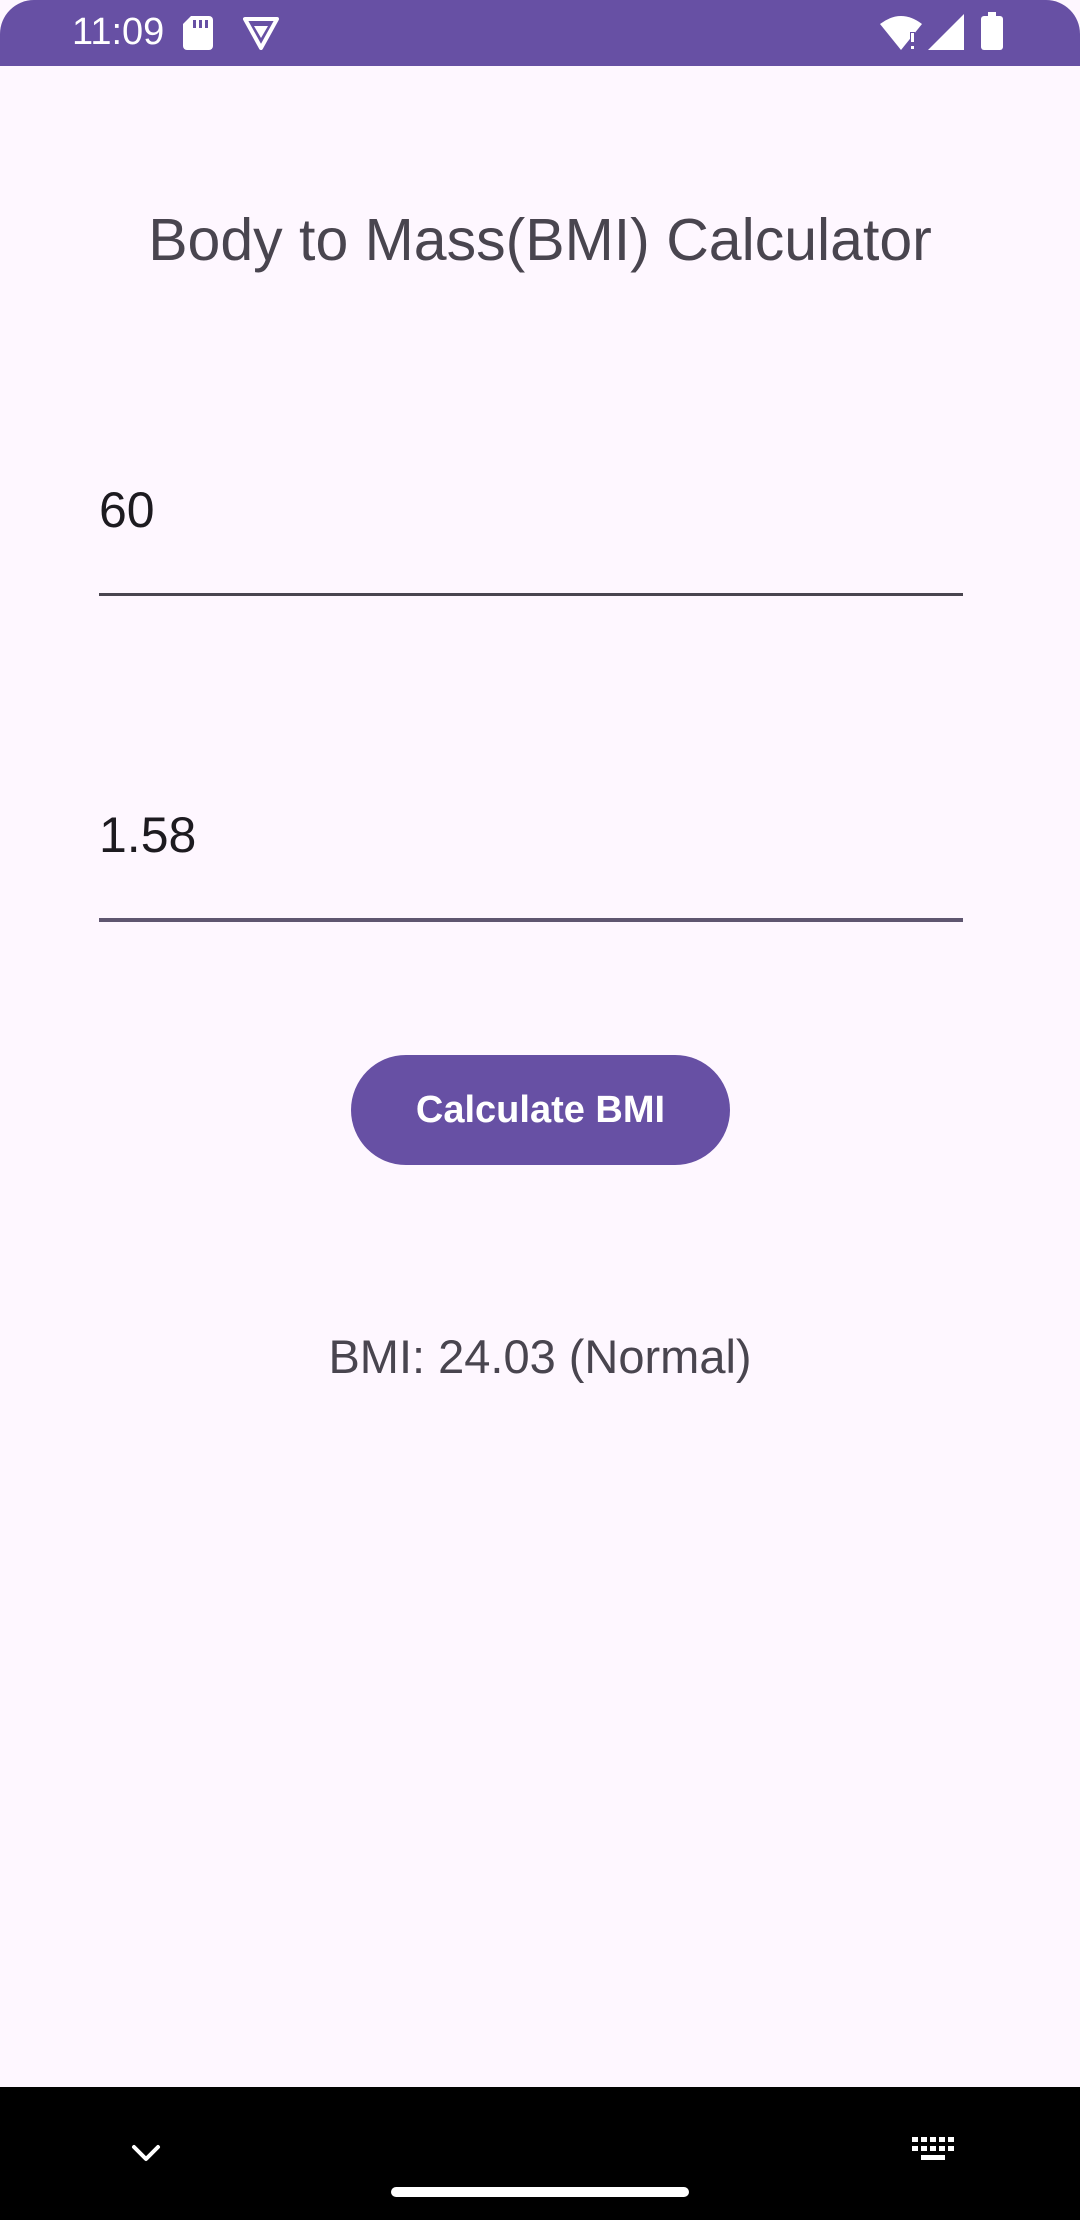 Image resolution: width=1080 pixels, height=2220 pixels. What do you see at coordinates (901, 32) in the screenshot?
I see `wifi-alert-icon` at bounding box center [901, 32].